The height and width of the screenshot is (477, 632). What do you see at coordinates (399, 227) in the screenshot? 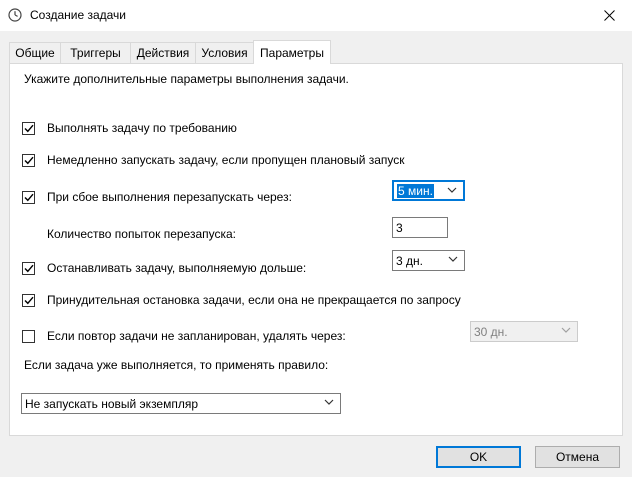
I see `restart-count-value: 3` at bounding box center [399, 227].